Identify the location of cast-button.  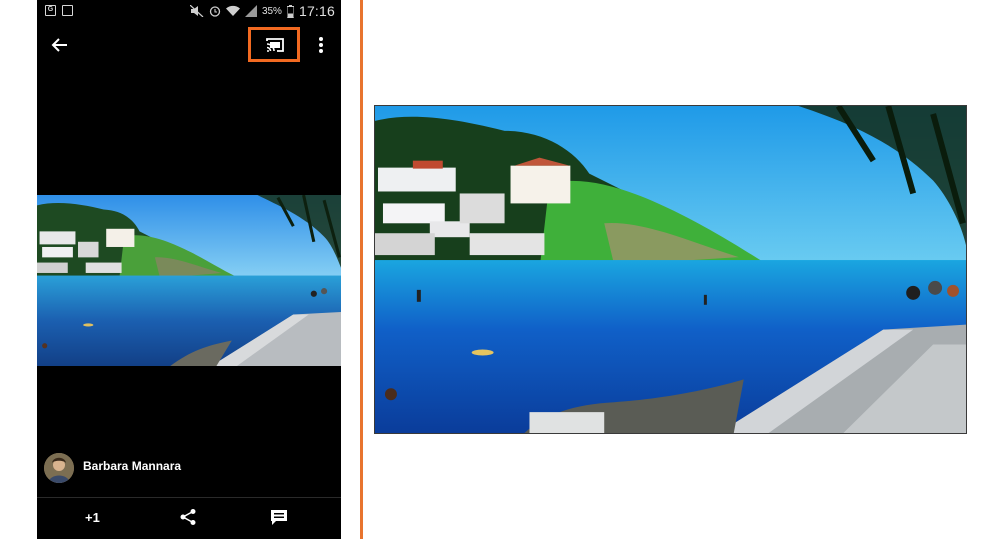
(274, 44).